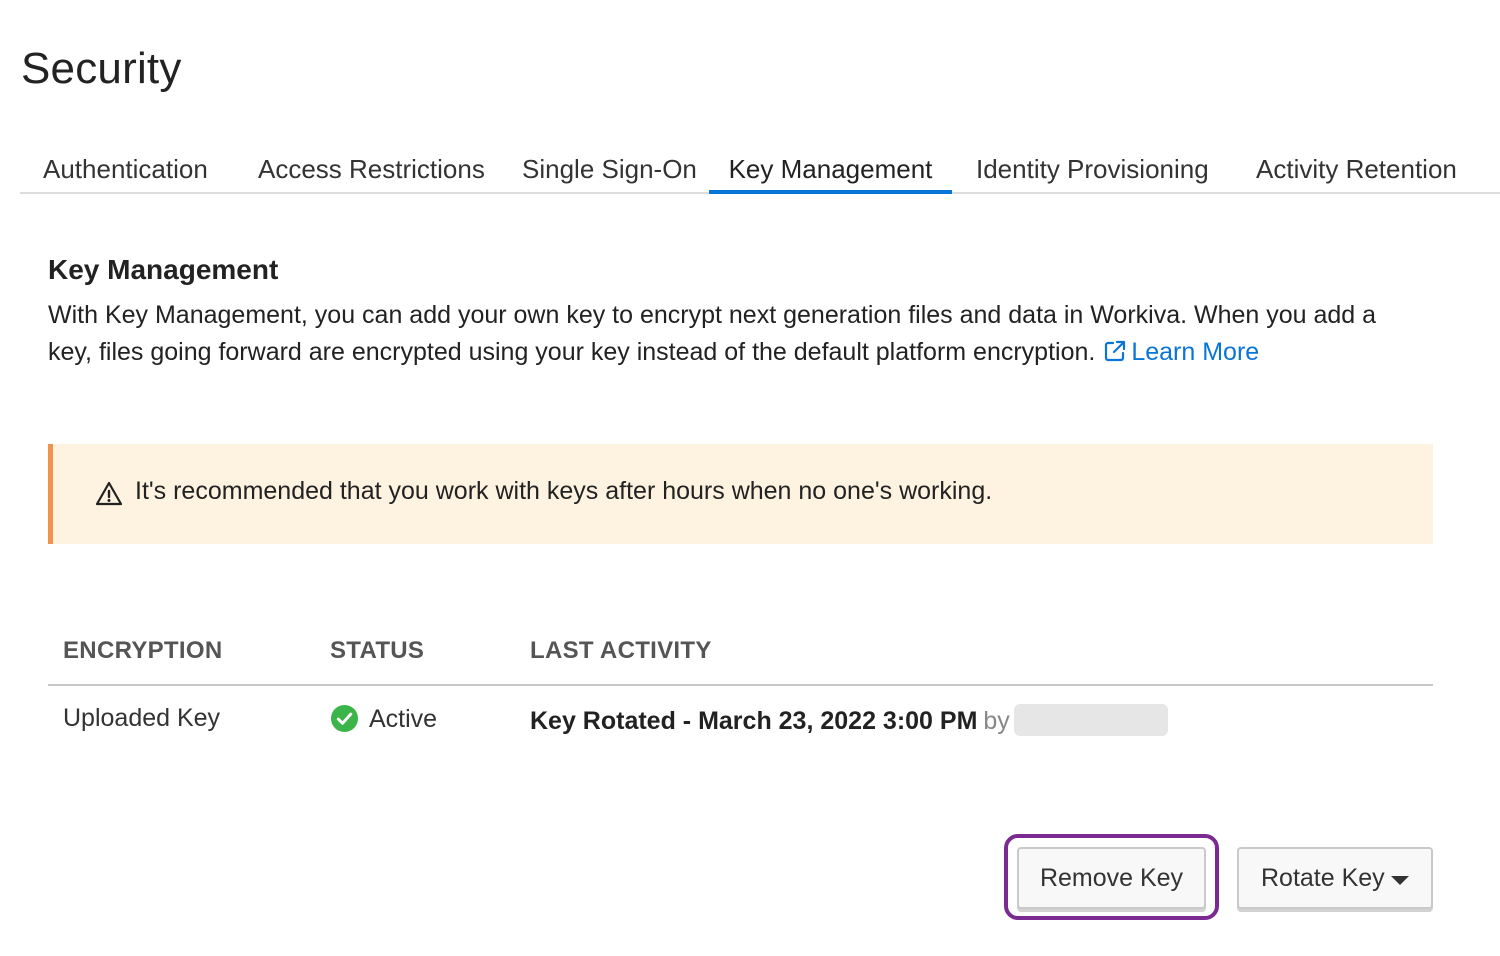  Describe the element at coordinates (403, 719) in the screenshot. I see `status-value: Active` at that location.